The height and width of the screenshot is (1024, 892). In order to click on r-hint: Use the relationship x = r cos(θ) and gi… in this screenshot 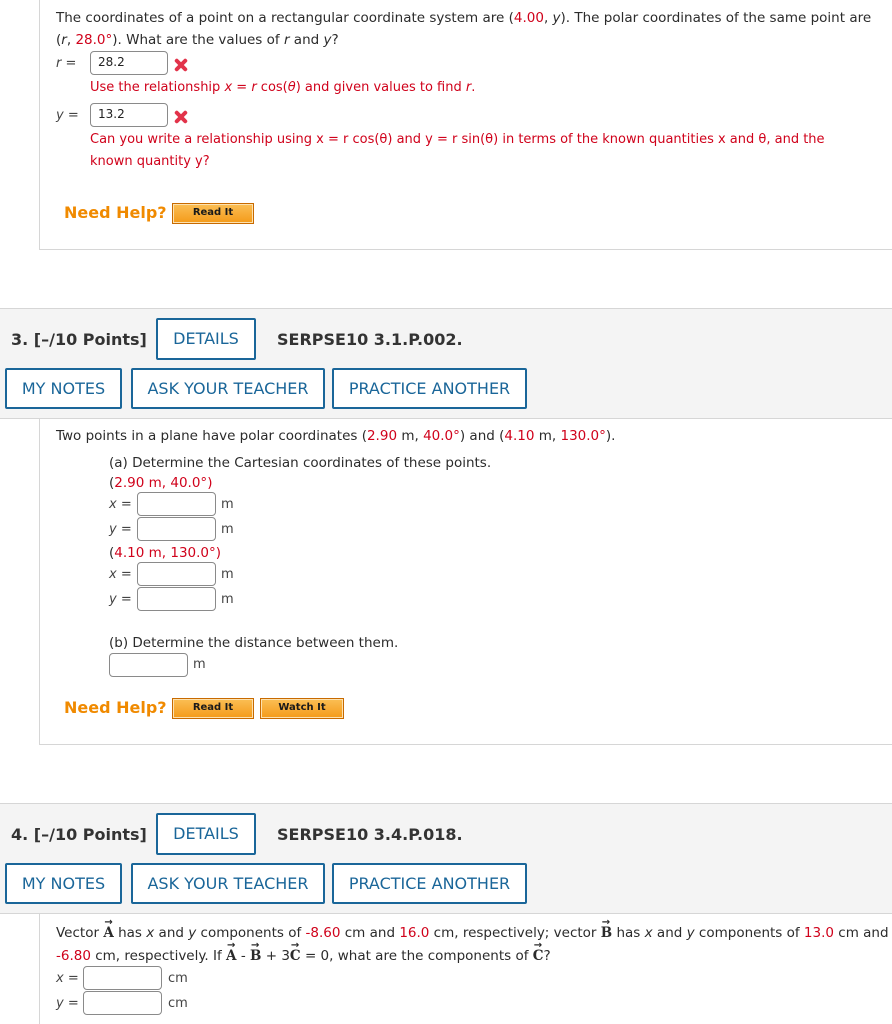, I will do `click(282, 88)`.